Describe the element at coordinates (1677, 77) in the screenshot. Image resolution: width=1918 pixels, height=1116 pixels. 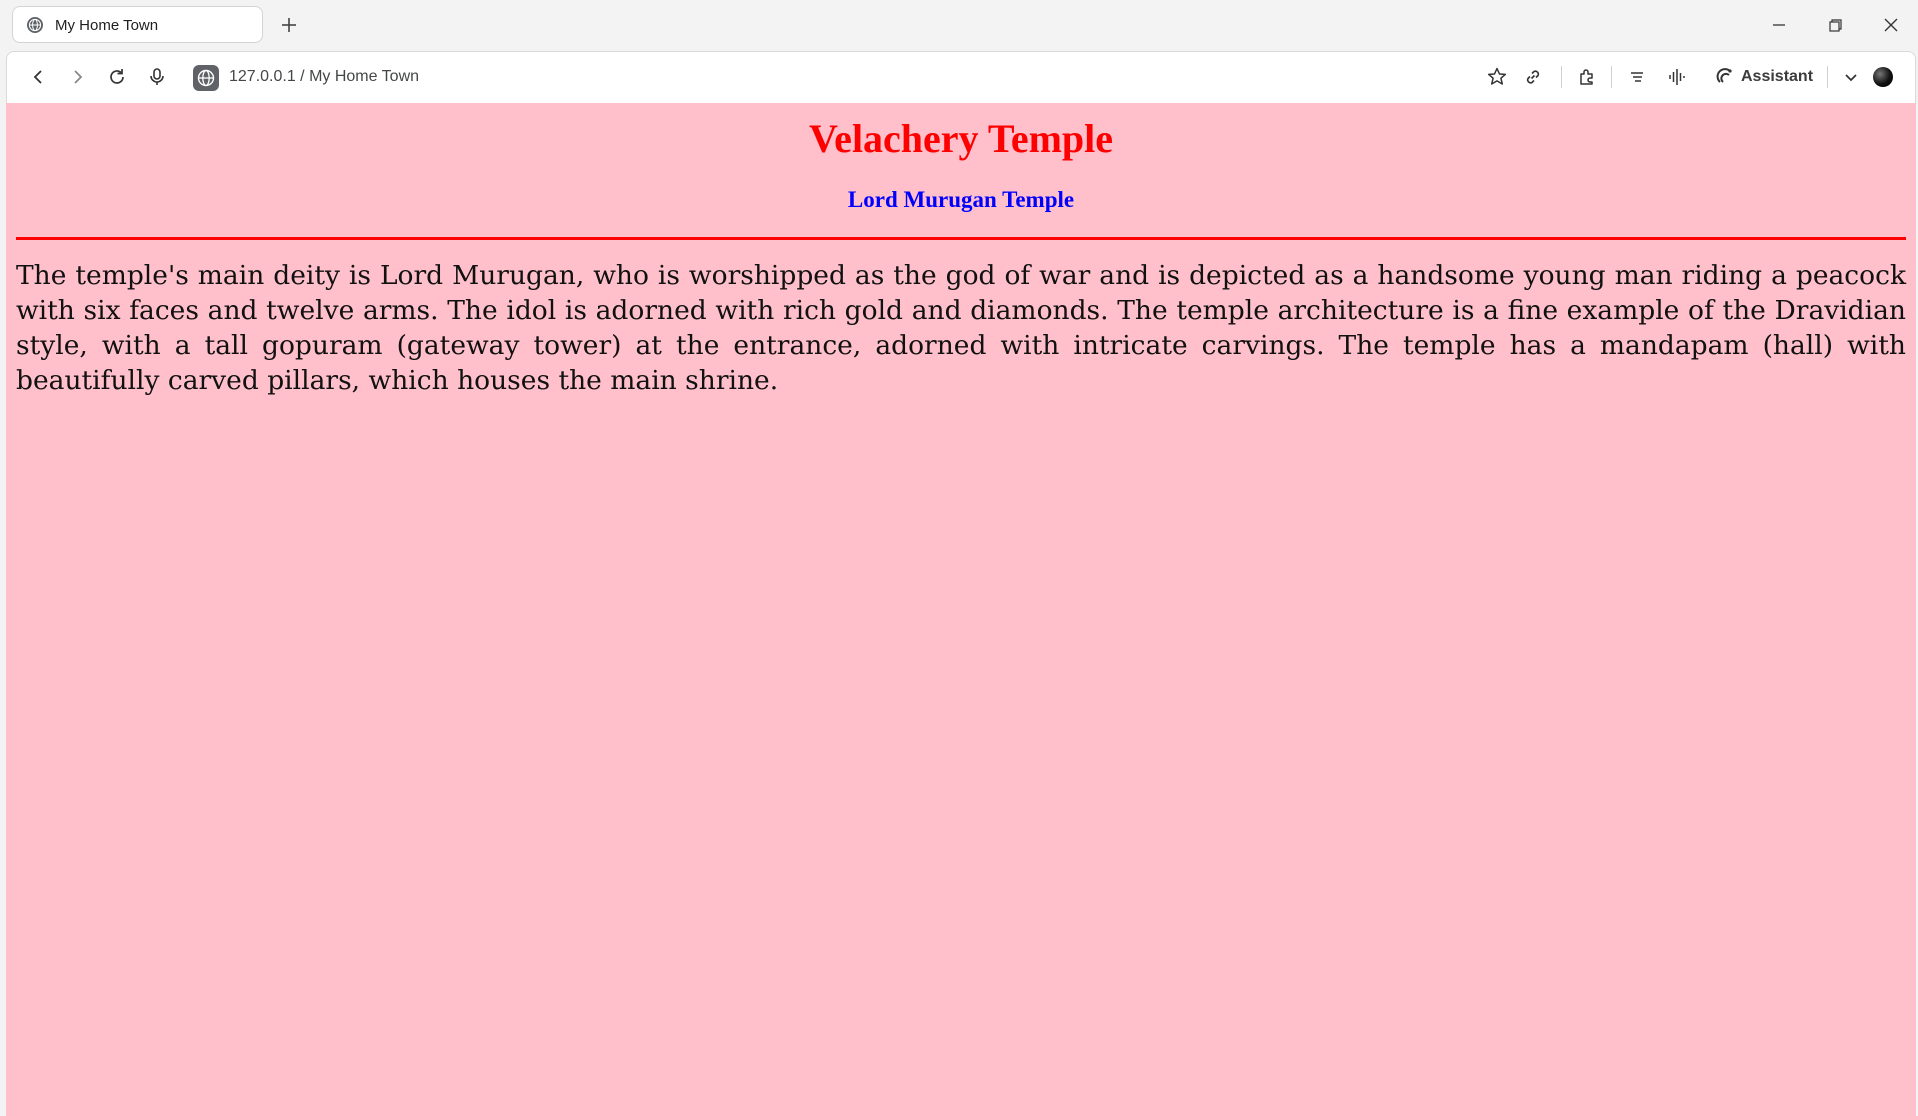
I see `audio-icon` at that location.